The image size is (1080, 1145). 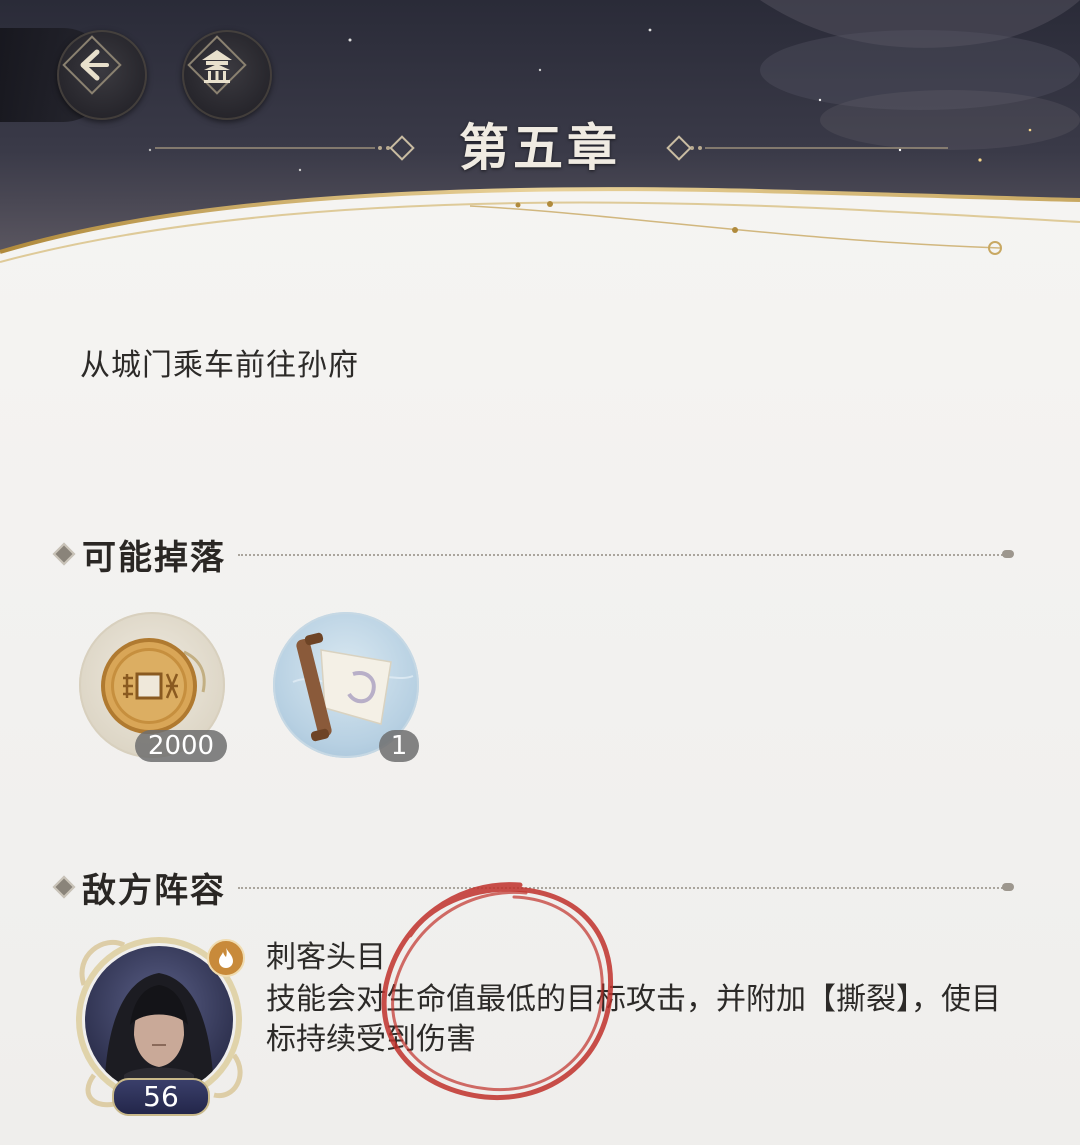 What do you see at coordinates (540, 147) in the screenshot?
I see `chapter-title: 第五章` at bounding box center [540, 147].